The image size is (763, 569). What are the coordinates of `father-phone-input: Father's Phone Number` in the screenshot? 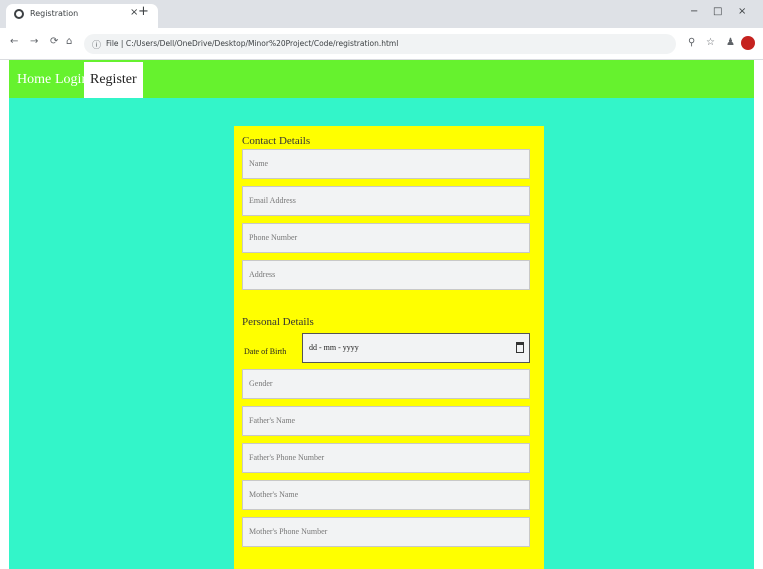 It's located at (386, 458).